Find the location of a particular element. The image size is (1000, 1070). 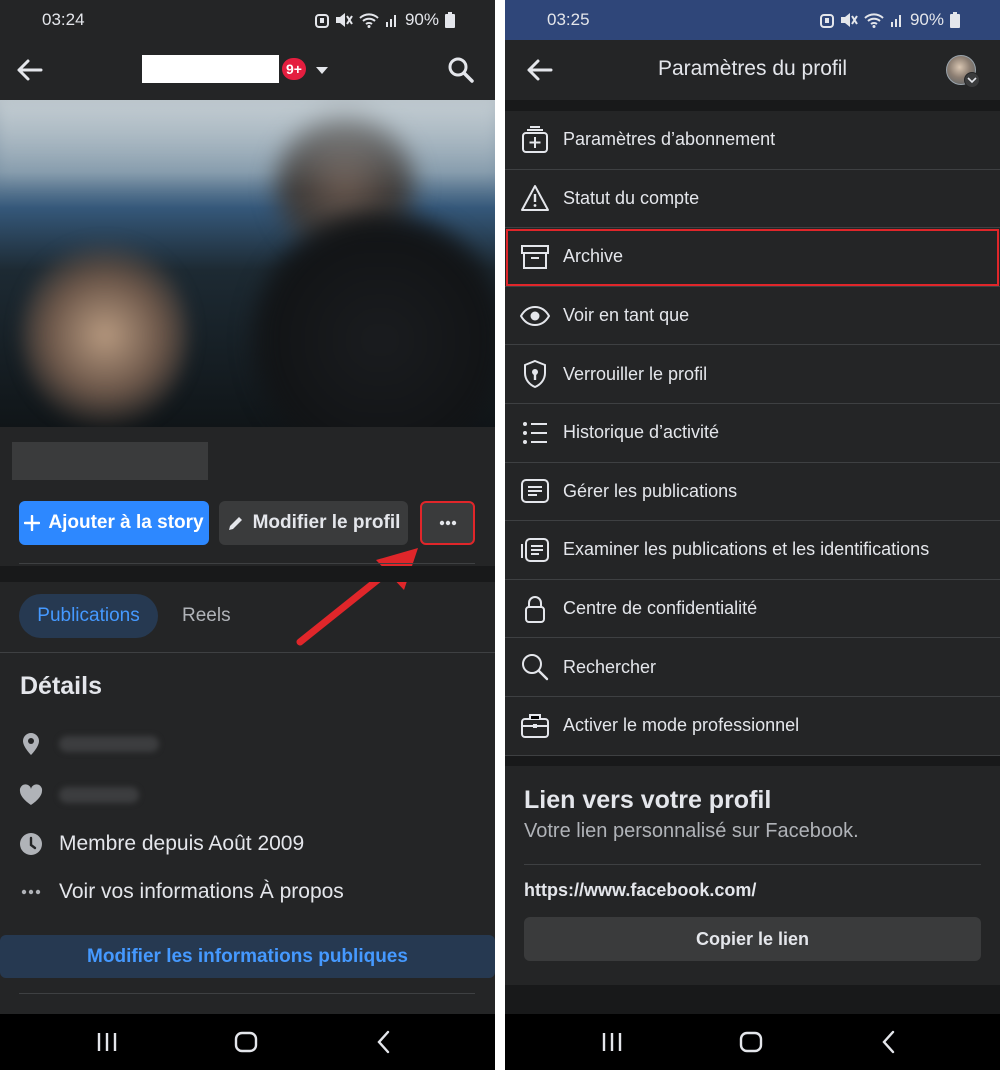

relationship-redacted is located at coordinates (99, 795).